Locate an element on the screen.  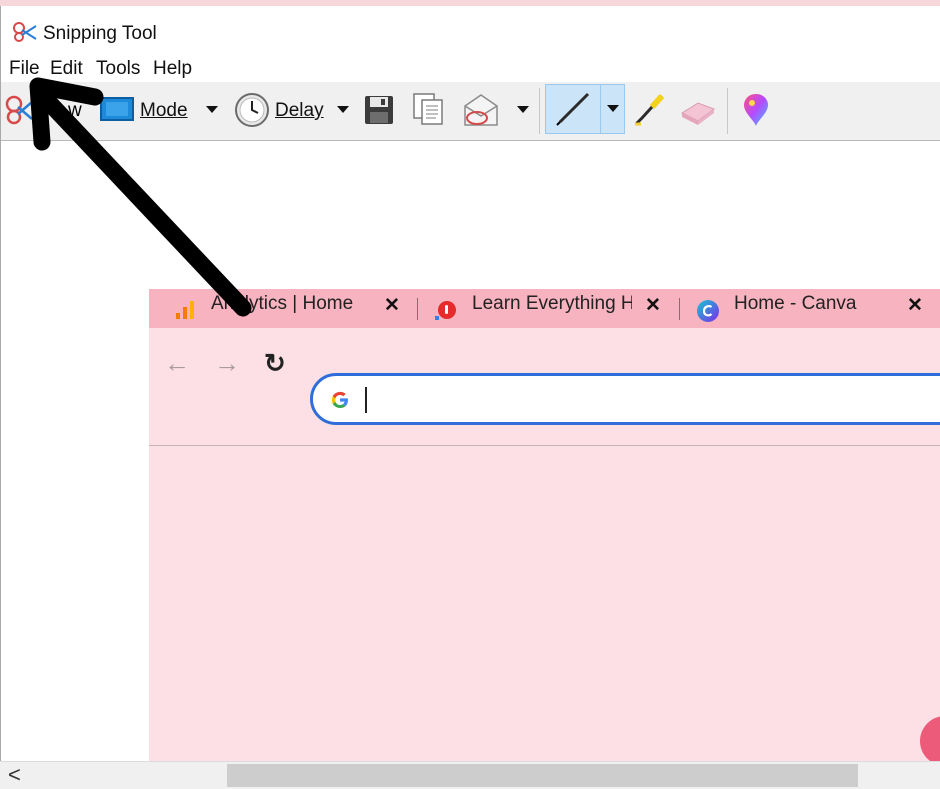
address-bar is located at coordinates (625, 399).